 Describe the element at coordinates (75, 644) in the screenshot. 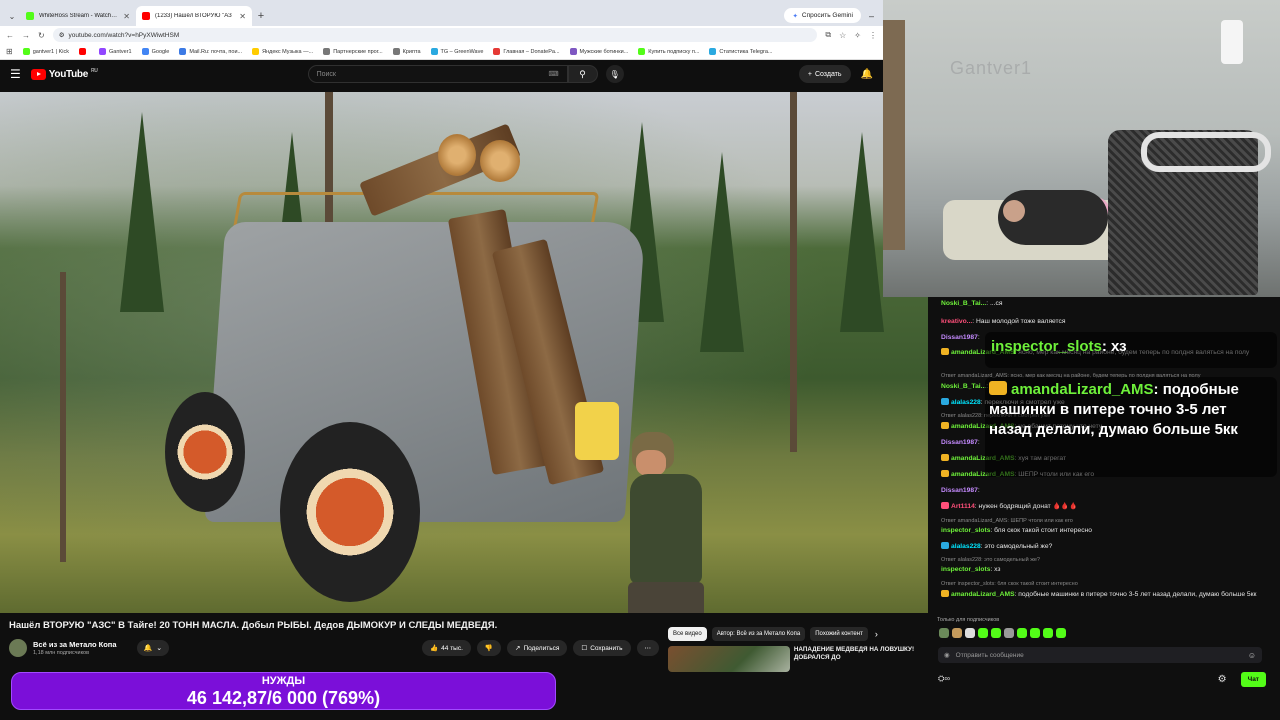

I see `channel-name: Всё из за Метало Копа` at that location.